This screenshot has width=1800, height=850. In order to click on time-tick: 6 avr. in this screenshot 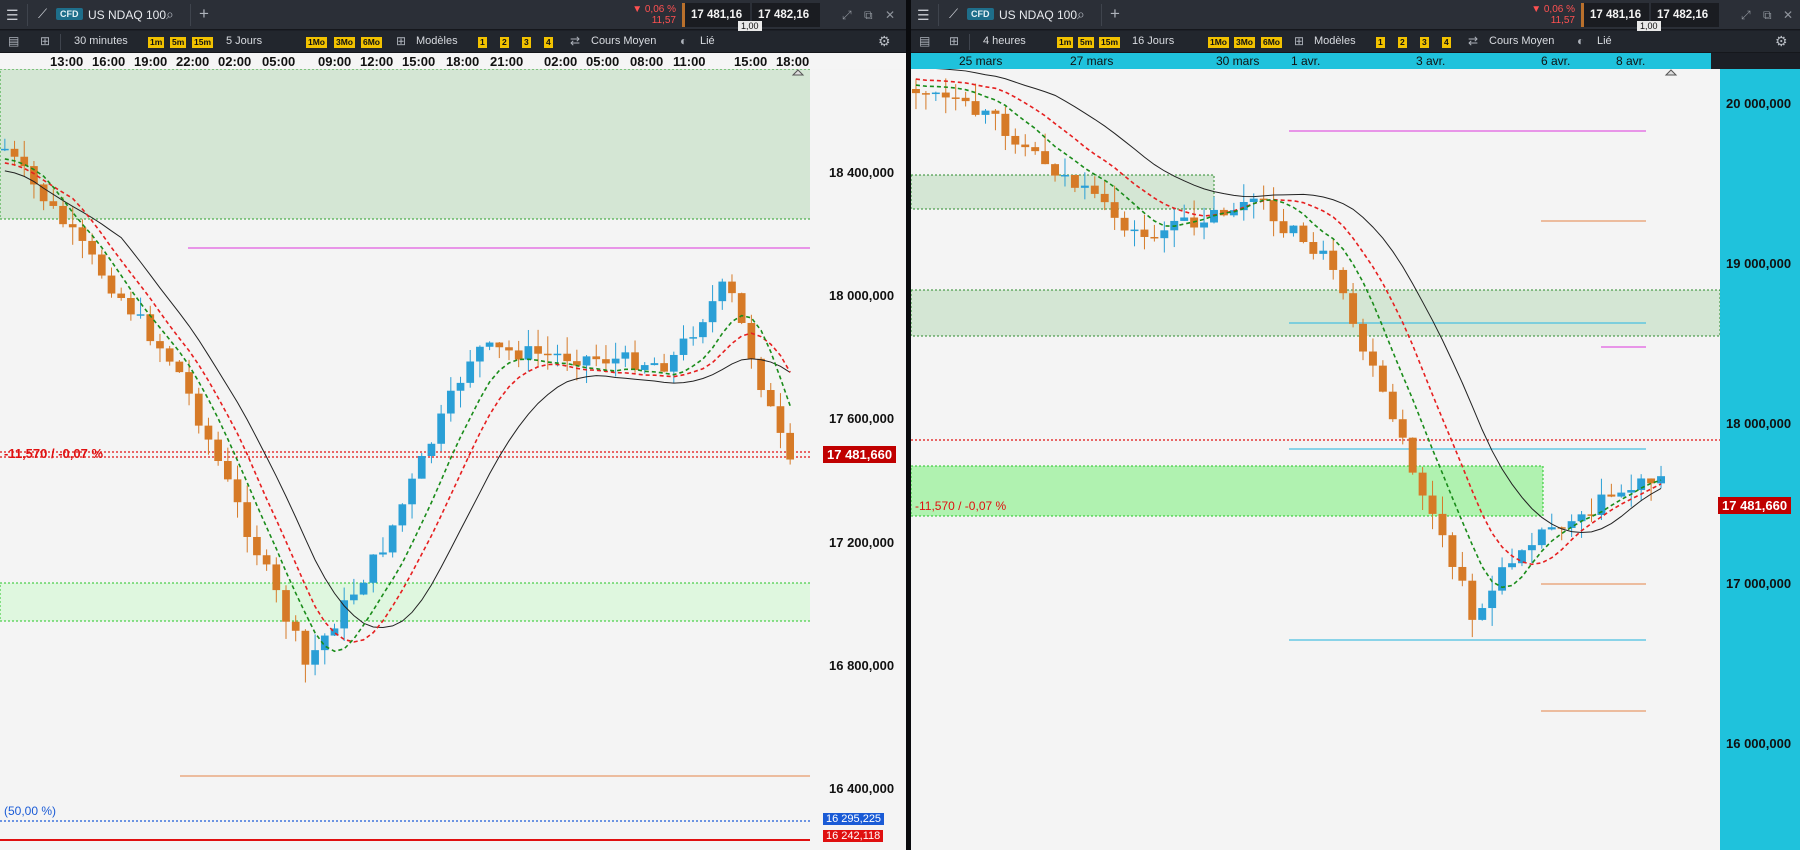, I will do `click(1556, 61)`.